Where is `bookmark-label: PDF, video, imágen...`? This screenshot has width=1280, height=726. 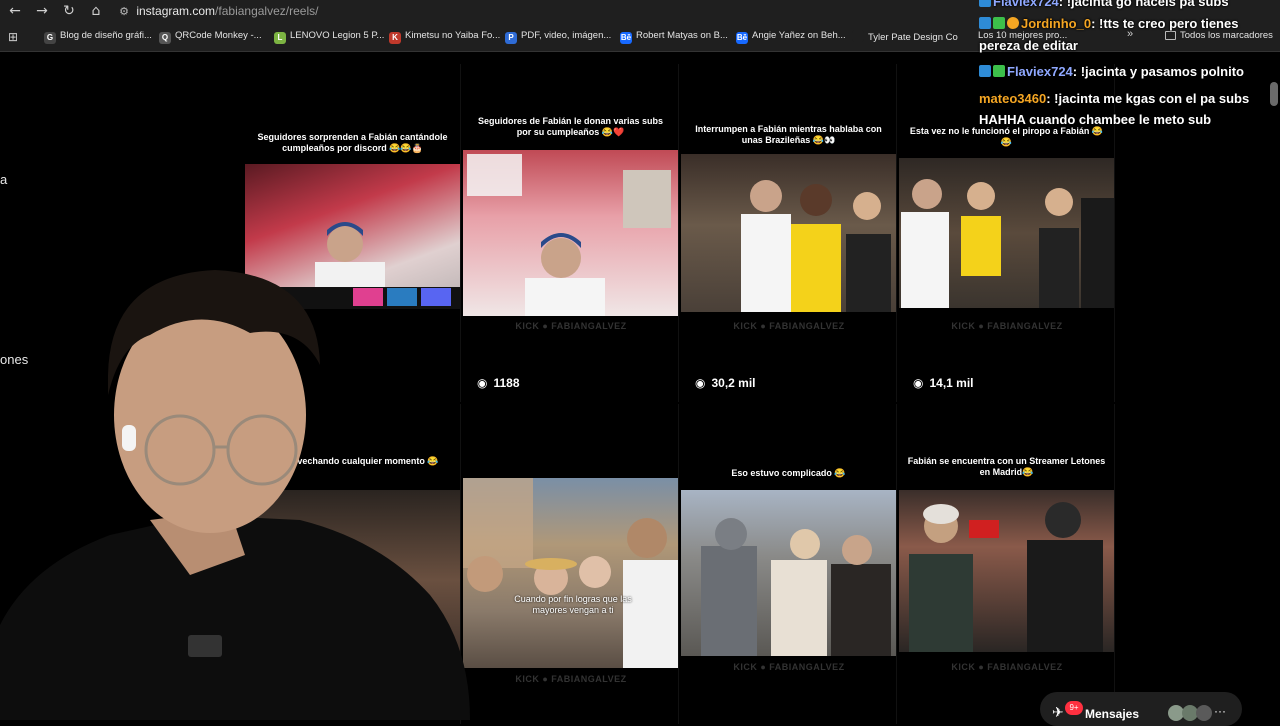 bookmark-label: PDF, video, imágen... is located at coordinates (566, 35).